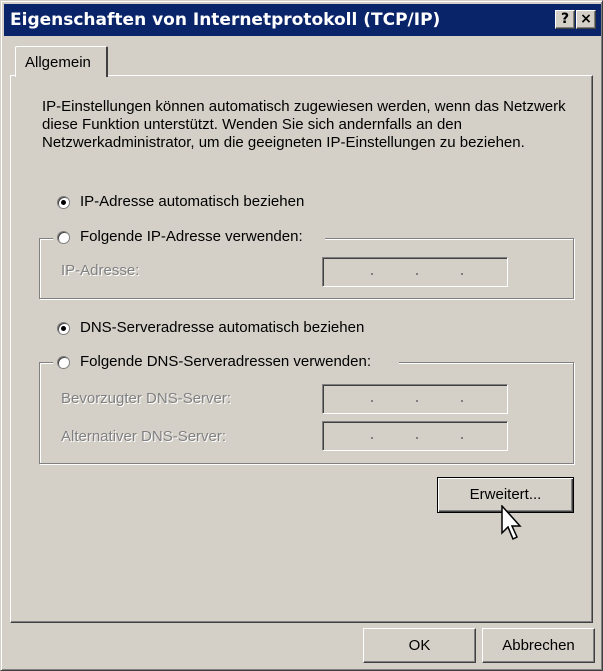 The height and width of the screenshot is (671, 603). I want to click on ip-auto-radio, so click(63, 202).